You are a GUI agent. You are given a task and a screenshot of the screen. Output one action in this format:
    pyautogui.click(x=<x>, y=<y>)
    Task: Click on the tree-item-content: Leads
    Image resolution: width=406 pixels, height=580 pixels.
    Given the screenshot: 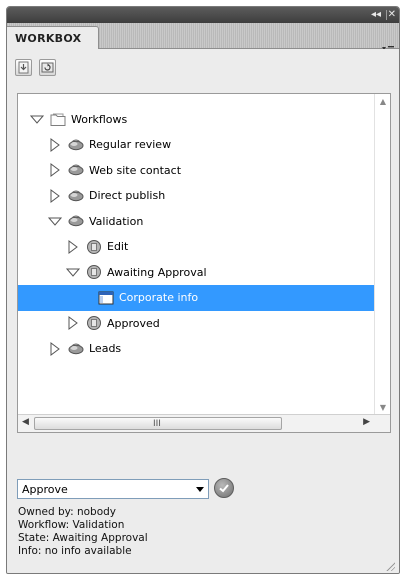 What is the action you would take?
    pyautogui.click(x=84, y=349)
    